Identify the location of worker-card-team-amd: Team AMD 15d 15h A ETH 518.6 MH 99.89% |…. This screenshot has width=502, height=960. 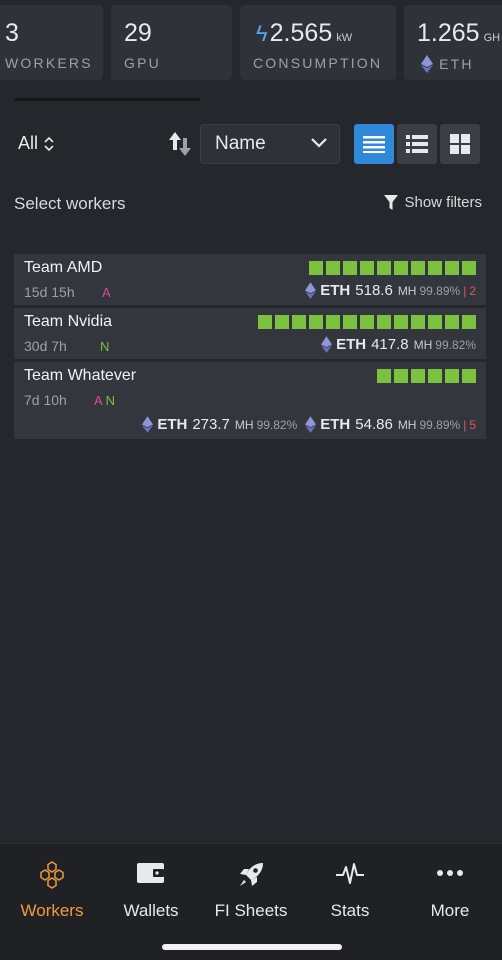
(250, 279).